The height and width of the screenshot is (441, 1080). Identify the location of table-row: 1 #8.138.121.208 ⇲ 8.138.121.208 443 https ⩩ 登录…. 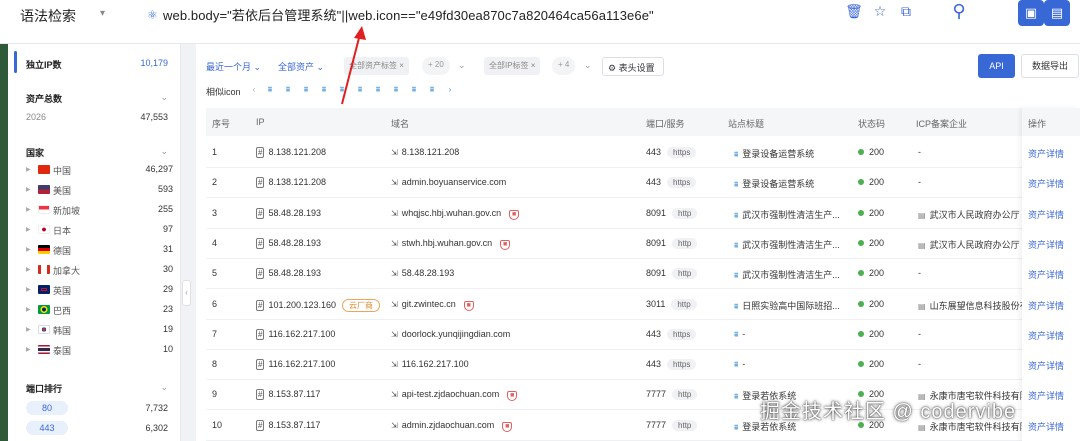
(643, 153).